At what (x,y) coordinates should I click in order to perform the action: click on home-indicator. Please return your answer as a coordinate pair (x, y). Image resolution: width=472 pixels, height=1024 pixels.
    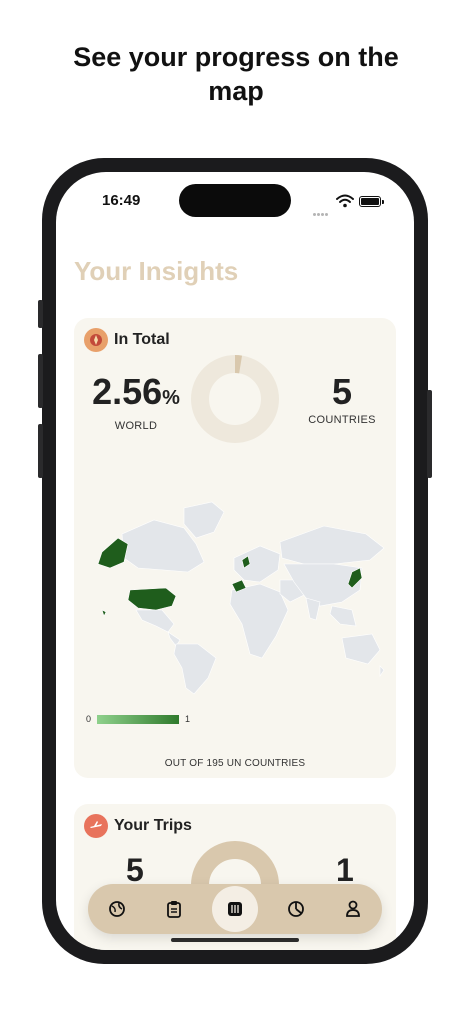
    Looking at the image, I should click on (235, 940).